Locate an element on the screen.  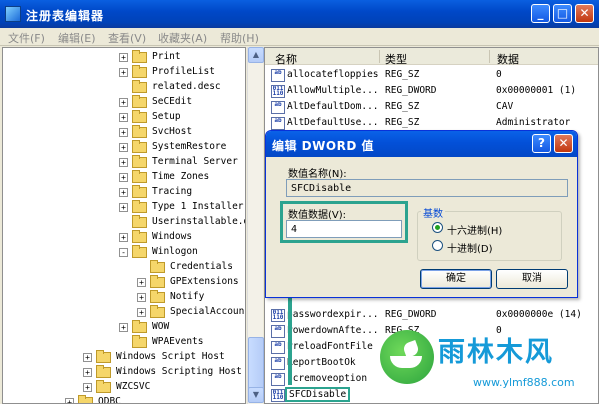
tree-item-label: ODBC is located at coordinates (109, 399).